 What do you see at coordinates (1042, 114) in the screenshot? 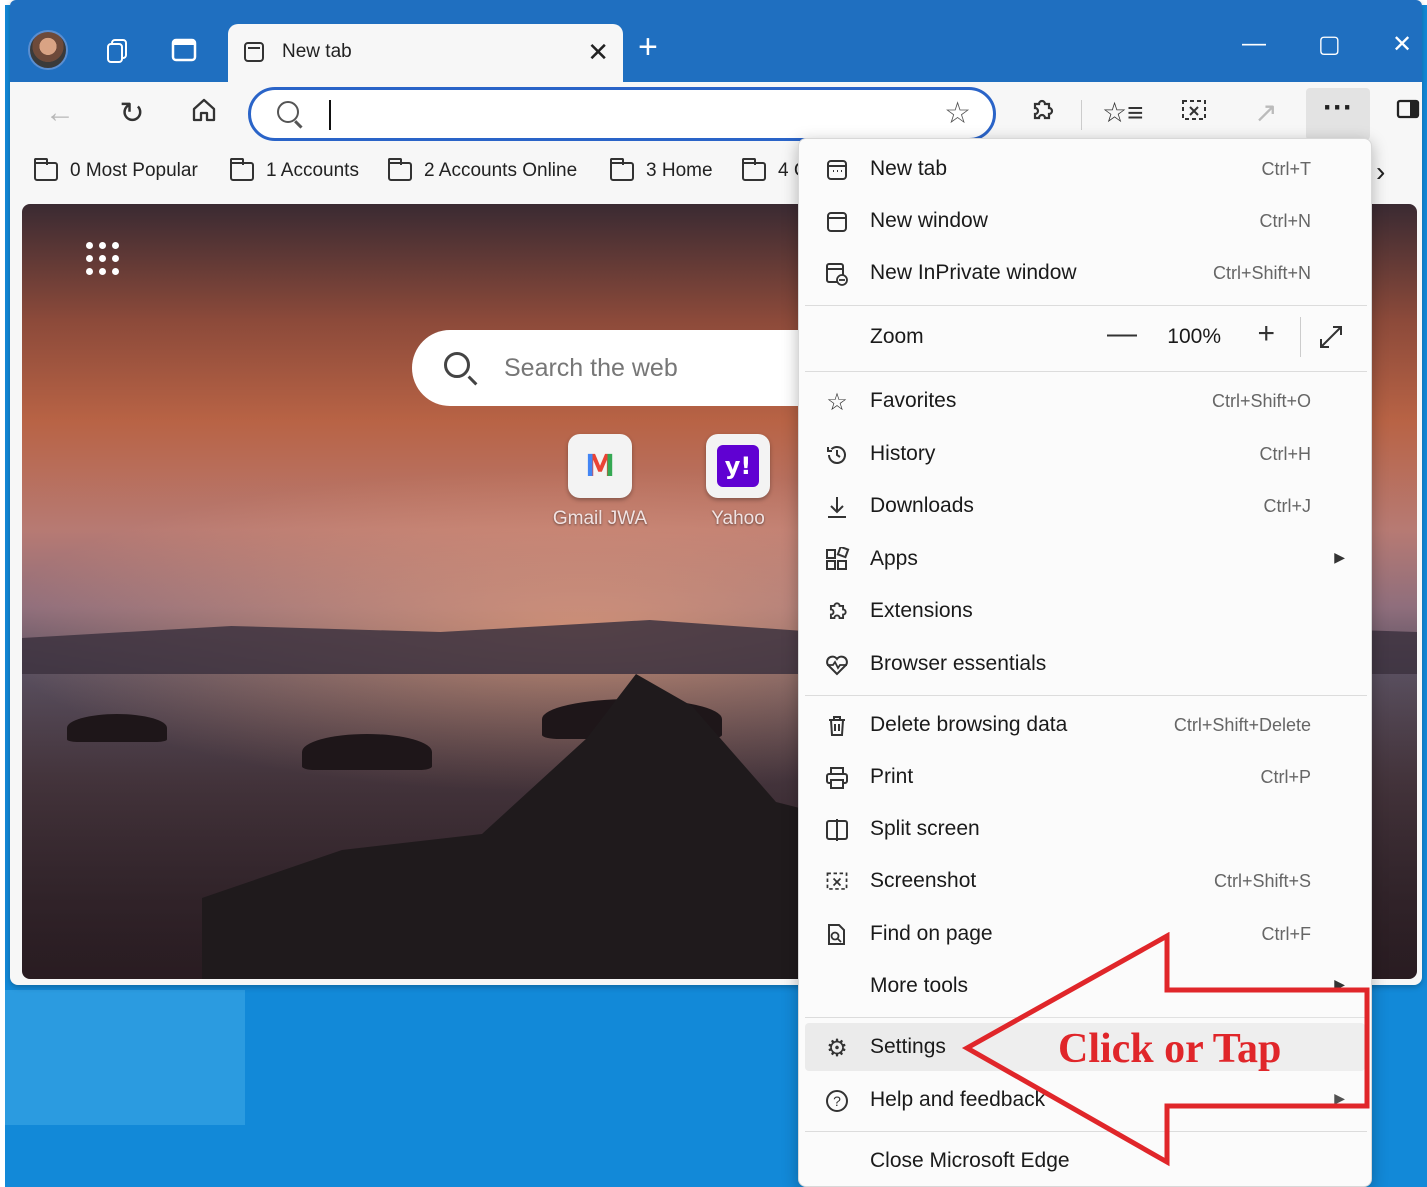
I see `extensions-puzzle-icon` at bounding box center [1042, 114].